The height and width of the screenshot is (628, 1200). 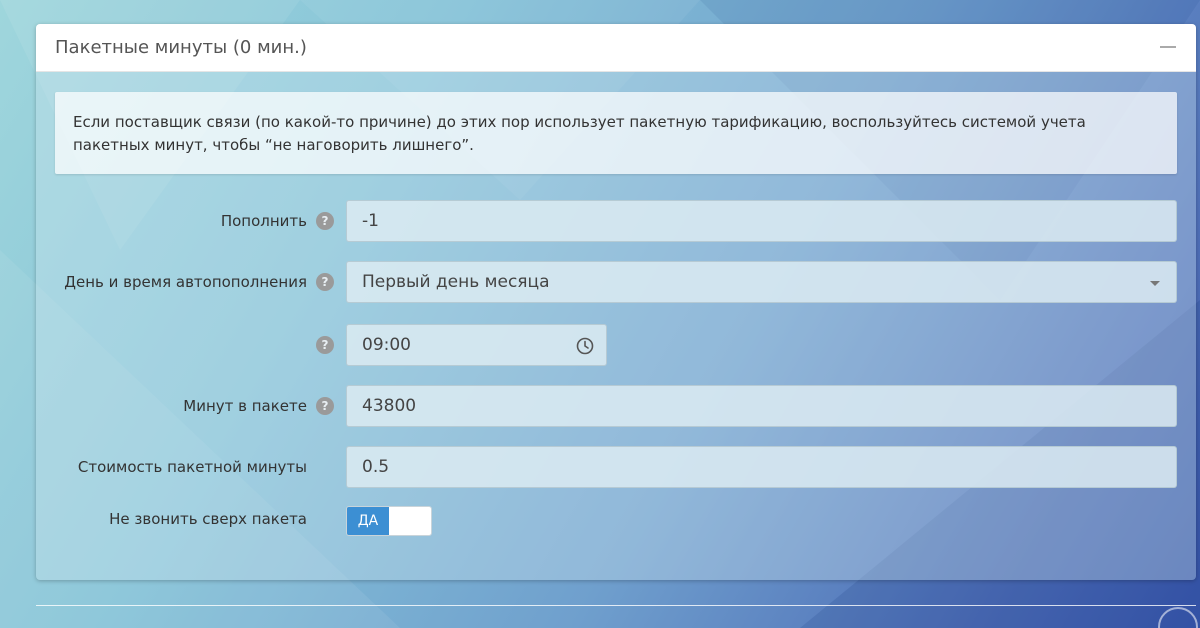 What do you see at coordinates (410, 521) in the screenshot?
I see `toggle-handle` at bounding box center [410, 521].